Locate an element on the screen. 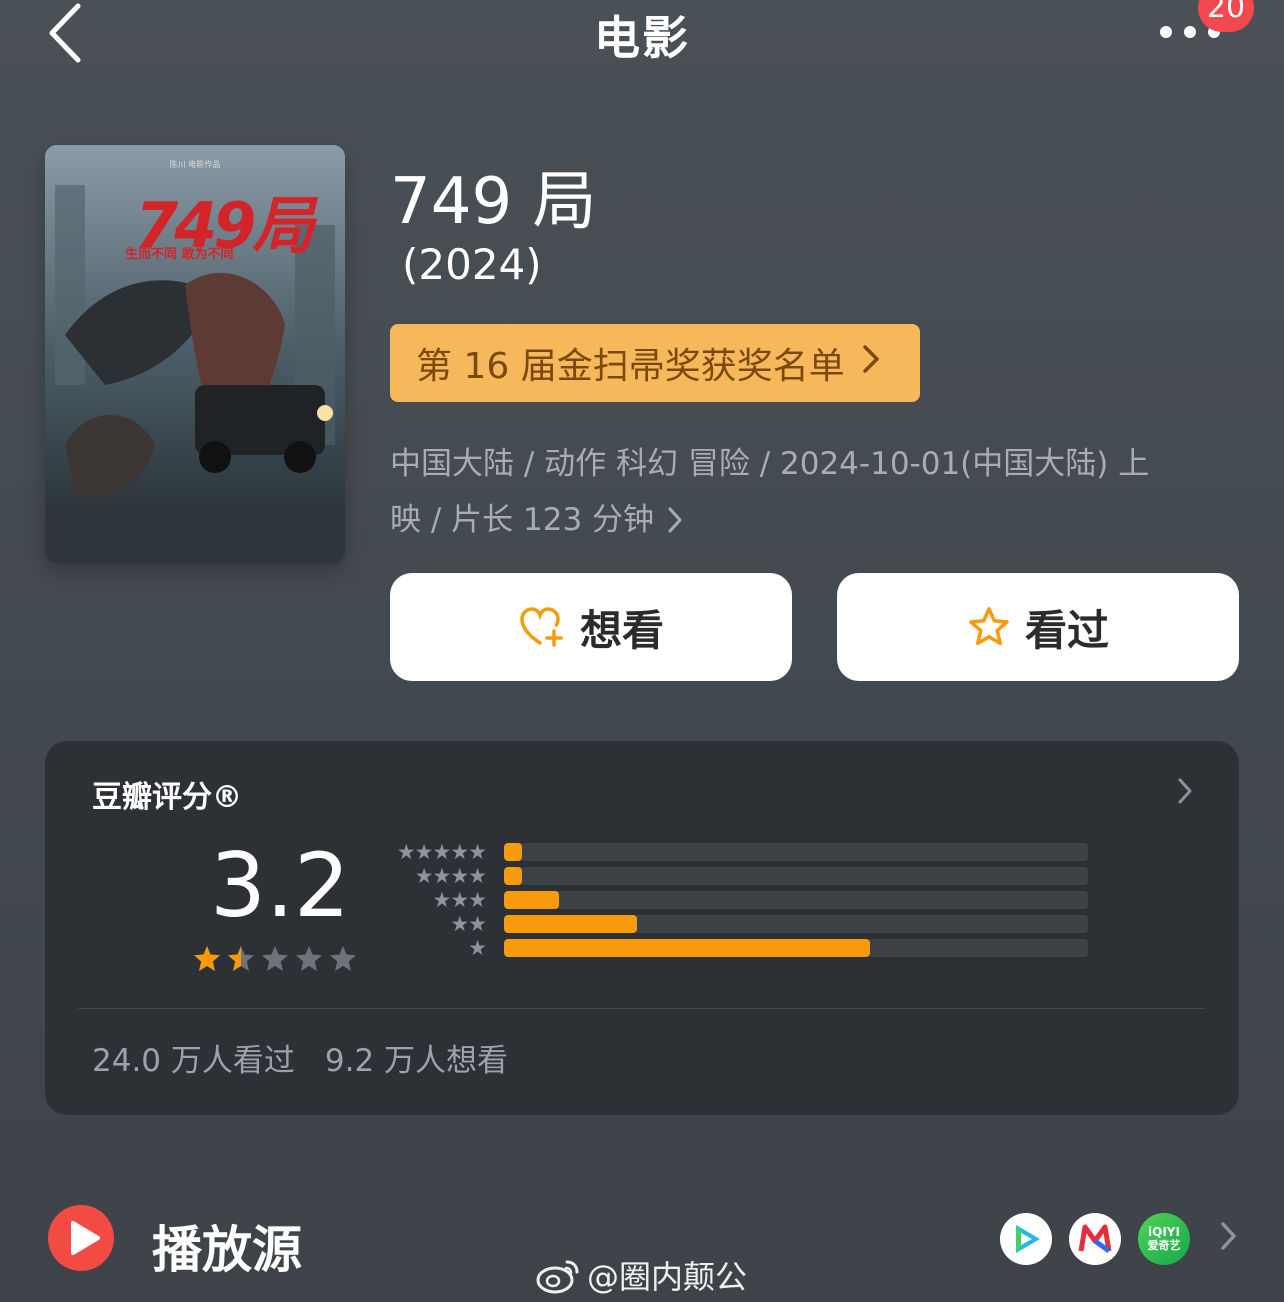 The image size is (1284, 1302). score-stars is located at coordinates (275, 959).